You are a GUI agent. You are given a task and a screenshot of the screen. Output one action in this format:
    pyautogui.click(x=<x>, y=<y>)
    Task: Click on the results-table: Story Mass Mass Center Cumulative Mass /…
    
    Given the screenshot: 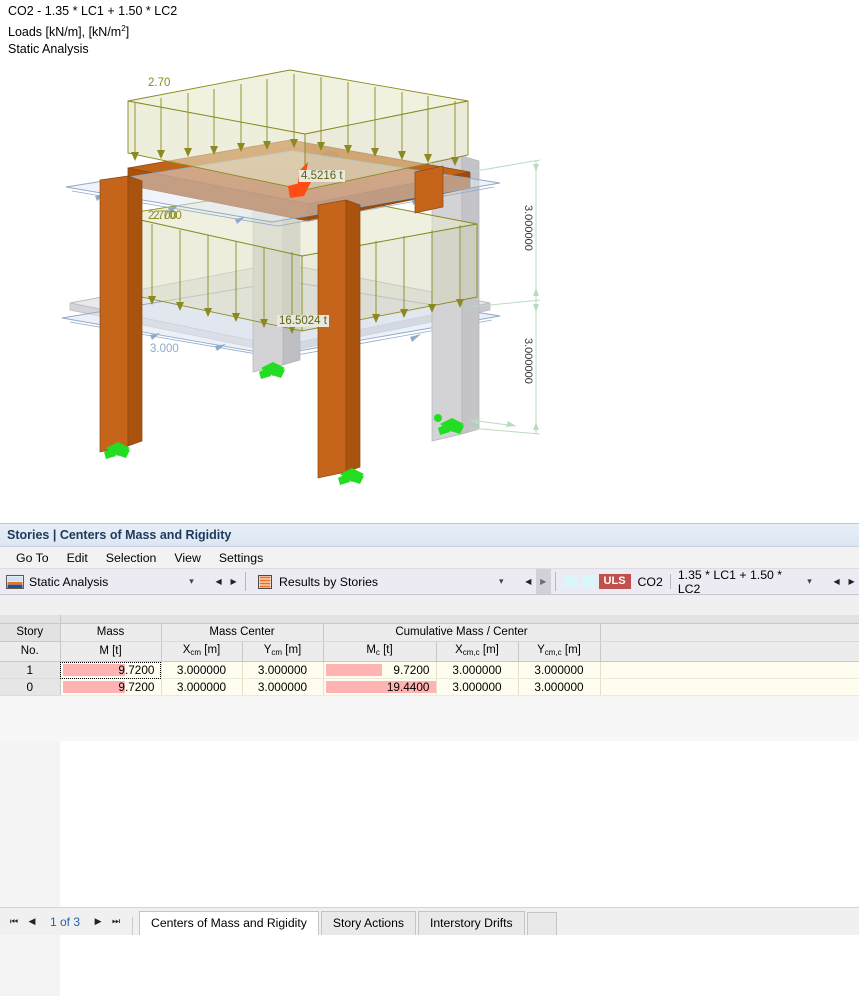 What is the action you would take?
    pyautogui.click(x=429, y=655)
    